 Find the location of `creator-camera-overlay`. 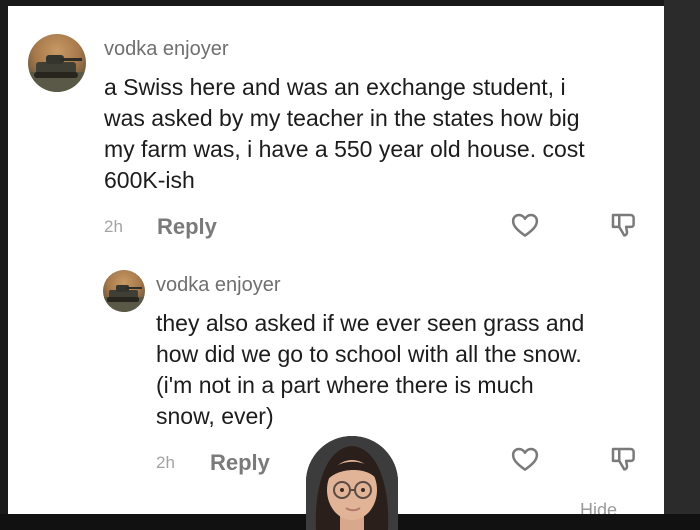

creator-camera-overlay is located at coordinates (352, 483).